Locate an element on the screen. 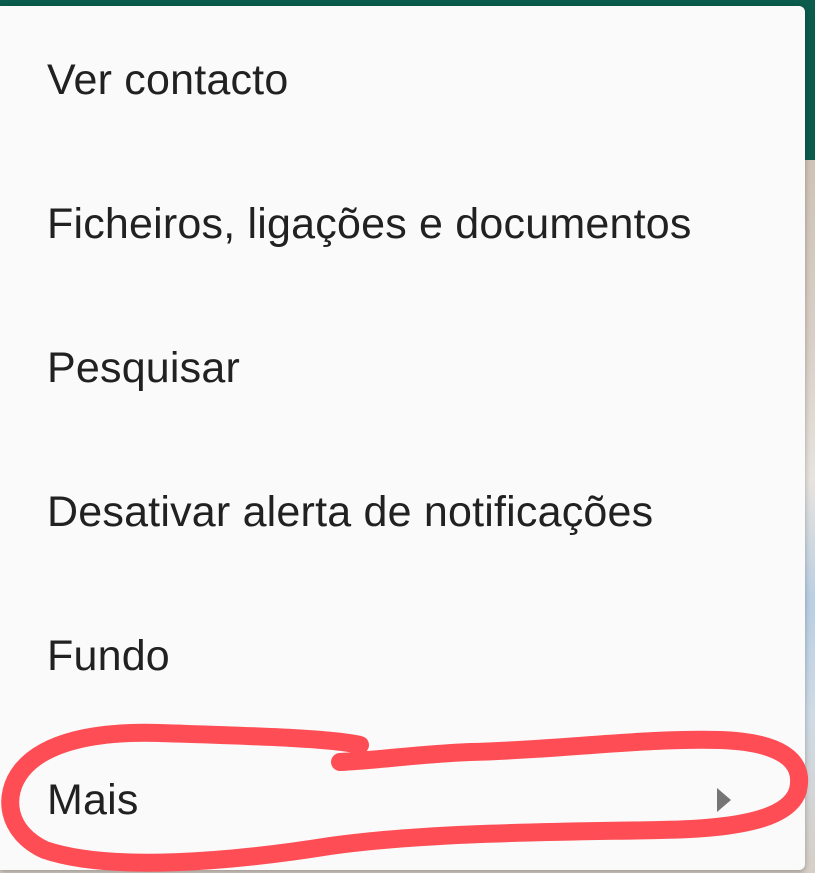 This screenshot has width=815, height=873. menu-item-label: Desativar alerta de notificações is located at coordinates (350, 511).